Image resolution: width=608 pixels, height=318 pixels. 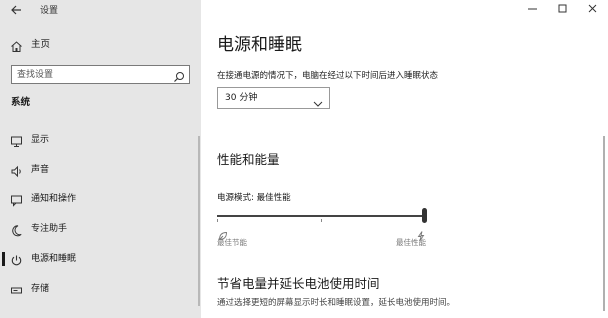 What do you see at coordinates (248, 159) in the screenshot?
I see `performance-heading: 性能和能量` at bounding box center [248, 159].